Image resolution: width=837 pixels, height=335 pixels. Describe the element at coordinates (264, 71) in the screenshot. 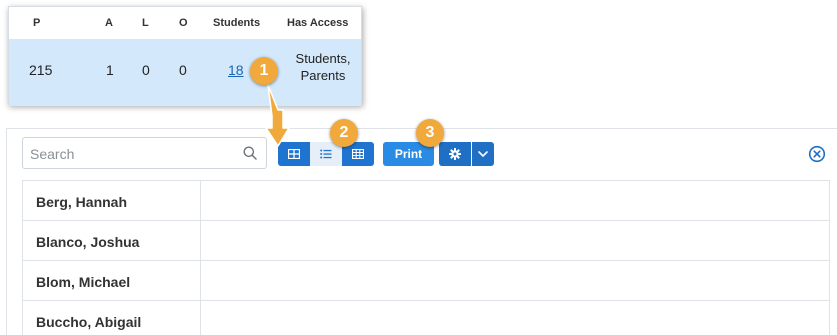

I see `callout-badge-1: 1` at that location.